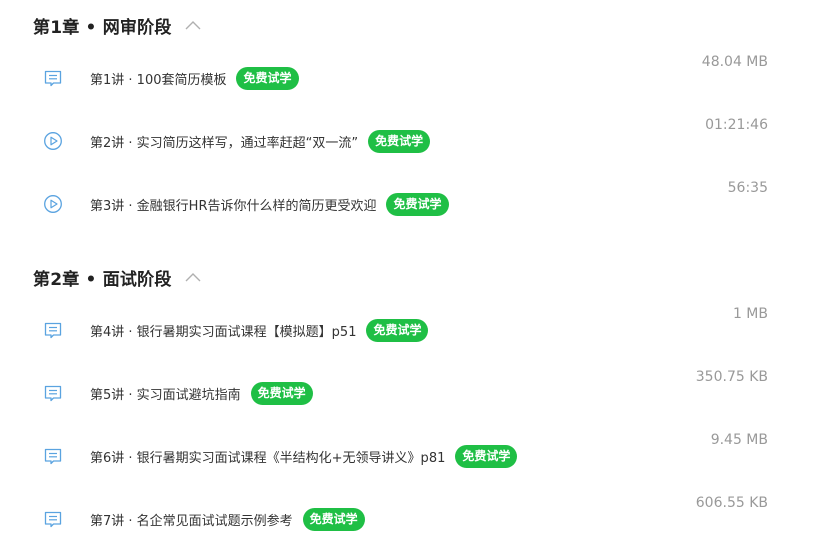  I want to click on lesson-title: 第7讲 · 名企常见面试试题示例参考, so click(191, 521).